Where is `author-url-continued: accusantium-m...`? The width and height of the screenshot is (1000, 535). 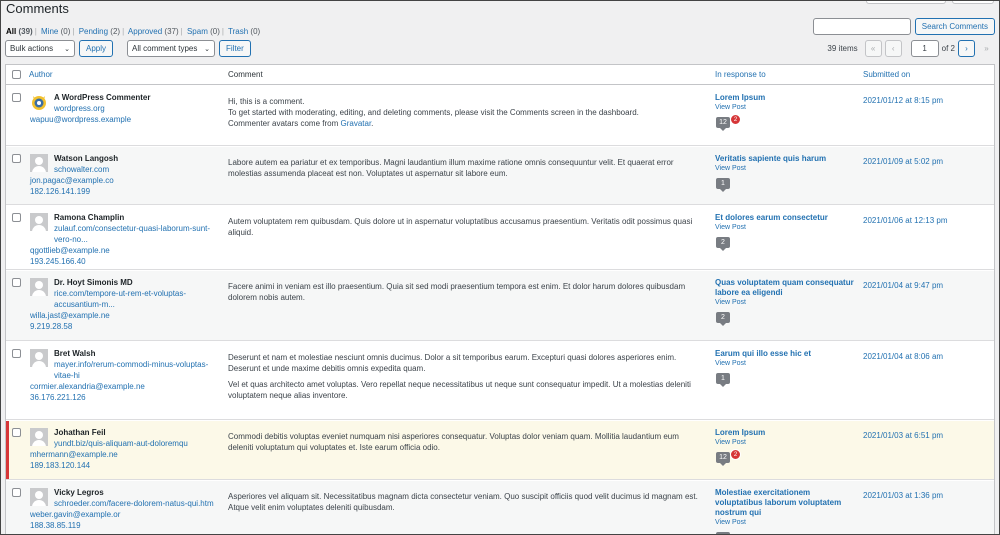
author-url-continued: accusantium-m... is located at coordinates (134, 304).